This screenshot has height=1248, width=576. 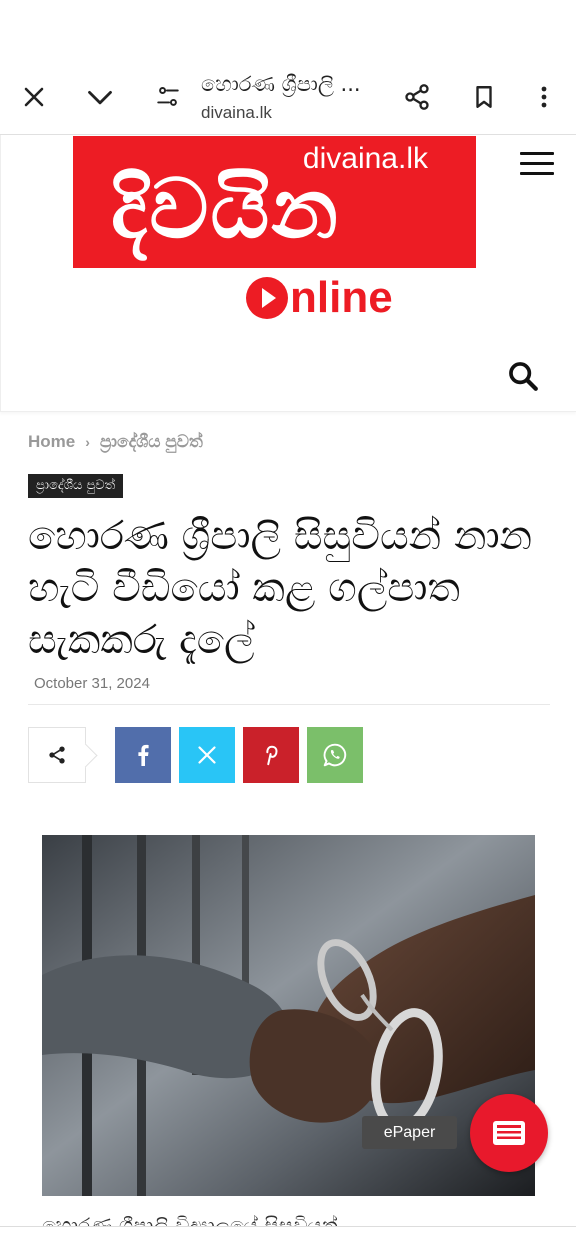 What do you see at coordinates (51, 442) in the screenshot?
I see `breadcrumb-home: Home` at bounding box center [51, 442].